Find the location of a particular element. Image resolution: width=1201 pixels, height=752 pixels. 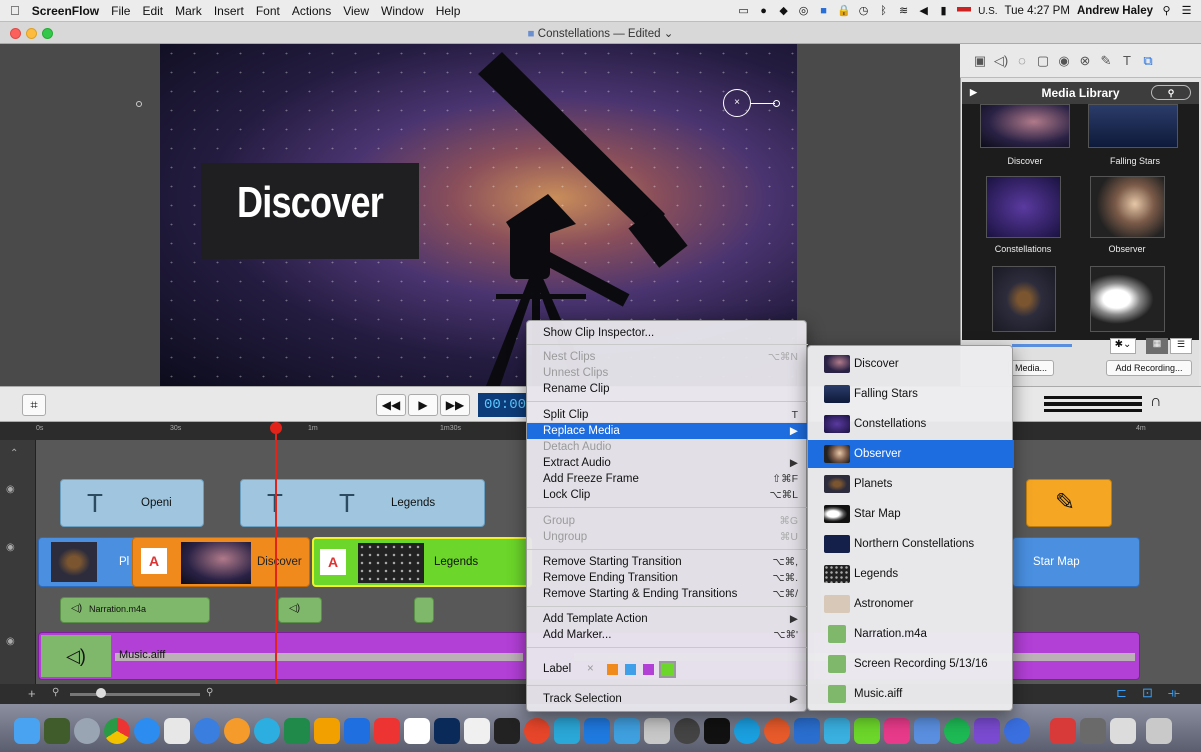

clip-star-map: Star Map is located at coordinates (1076, 562).